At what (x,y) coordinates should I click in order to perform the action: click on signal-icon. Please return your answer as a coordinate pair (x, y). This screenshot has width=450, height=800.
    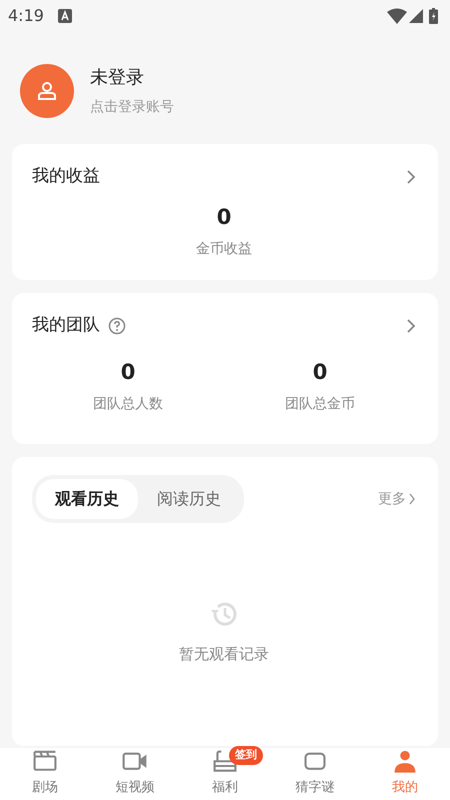
    Looking at the image, I should click on (416, 16).